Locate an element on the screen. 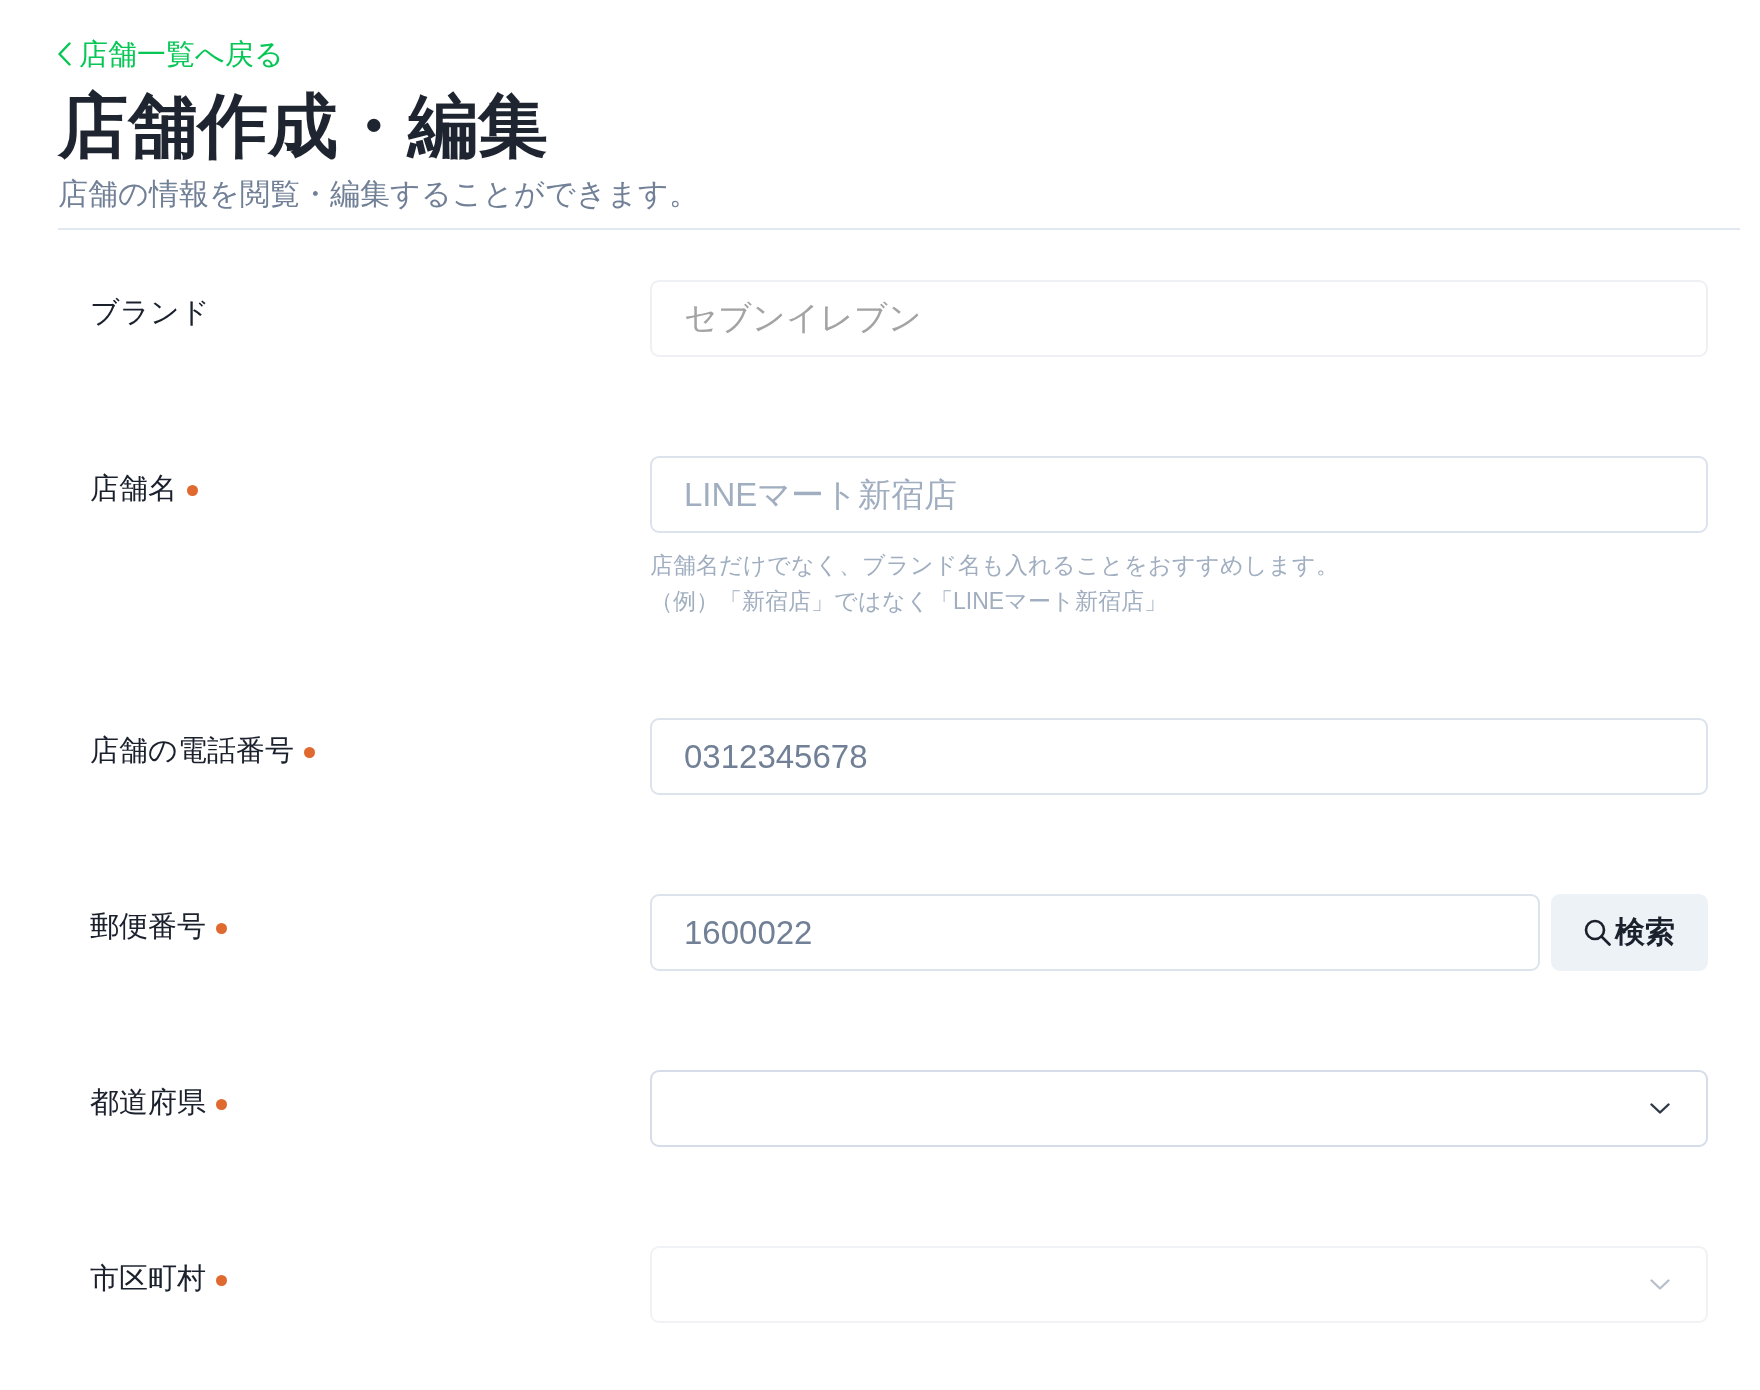  select-field is located at coordinates (1179, 1108).